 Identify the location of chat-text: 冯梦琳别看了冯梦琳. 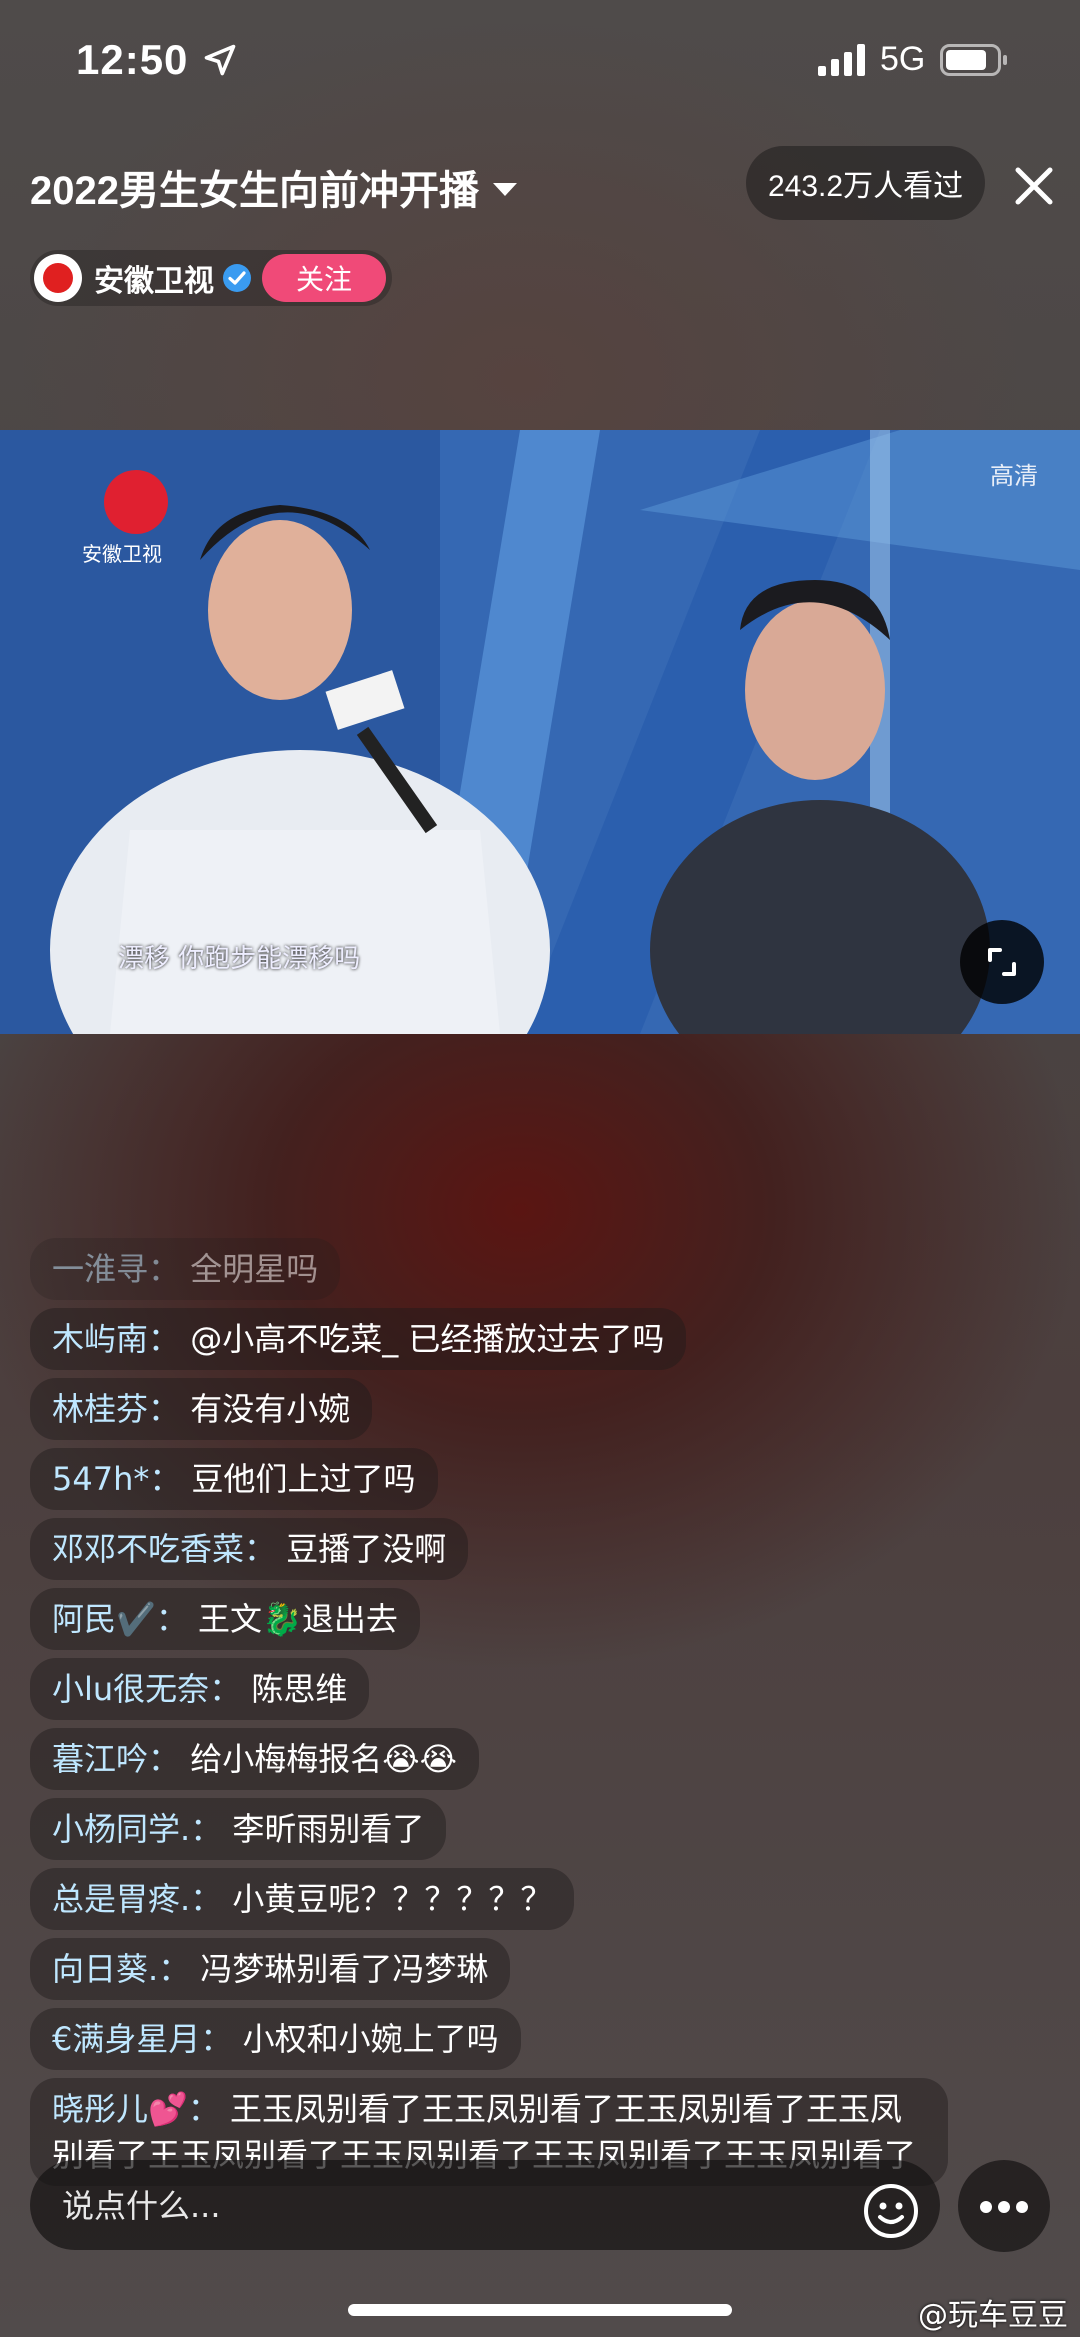
(344, 1969).